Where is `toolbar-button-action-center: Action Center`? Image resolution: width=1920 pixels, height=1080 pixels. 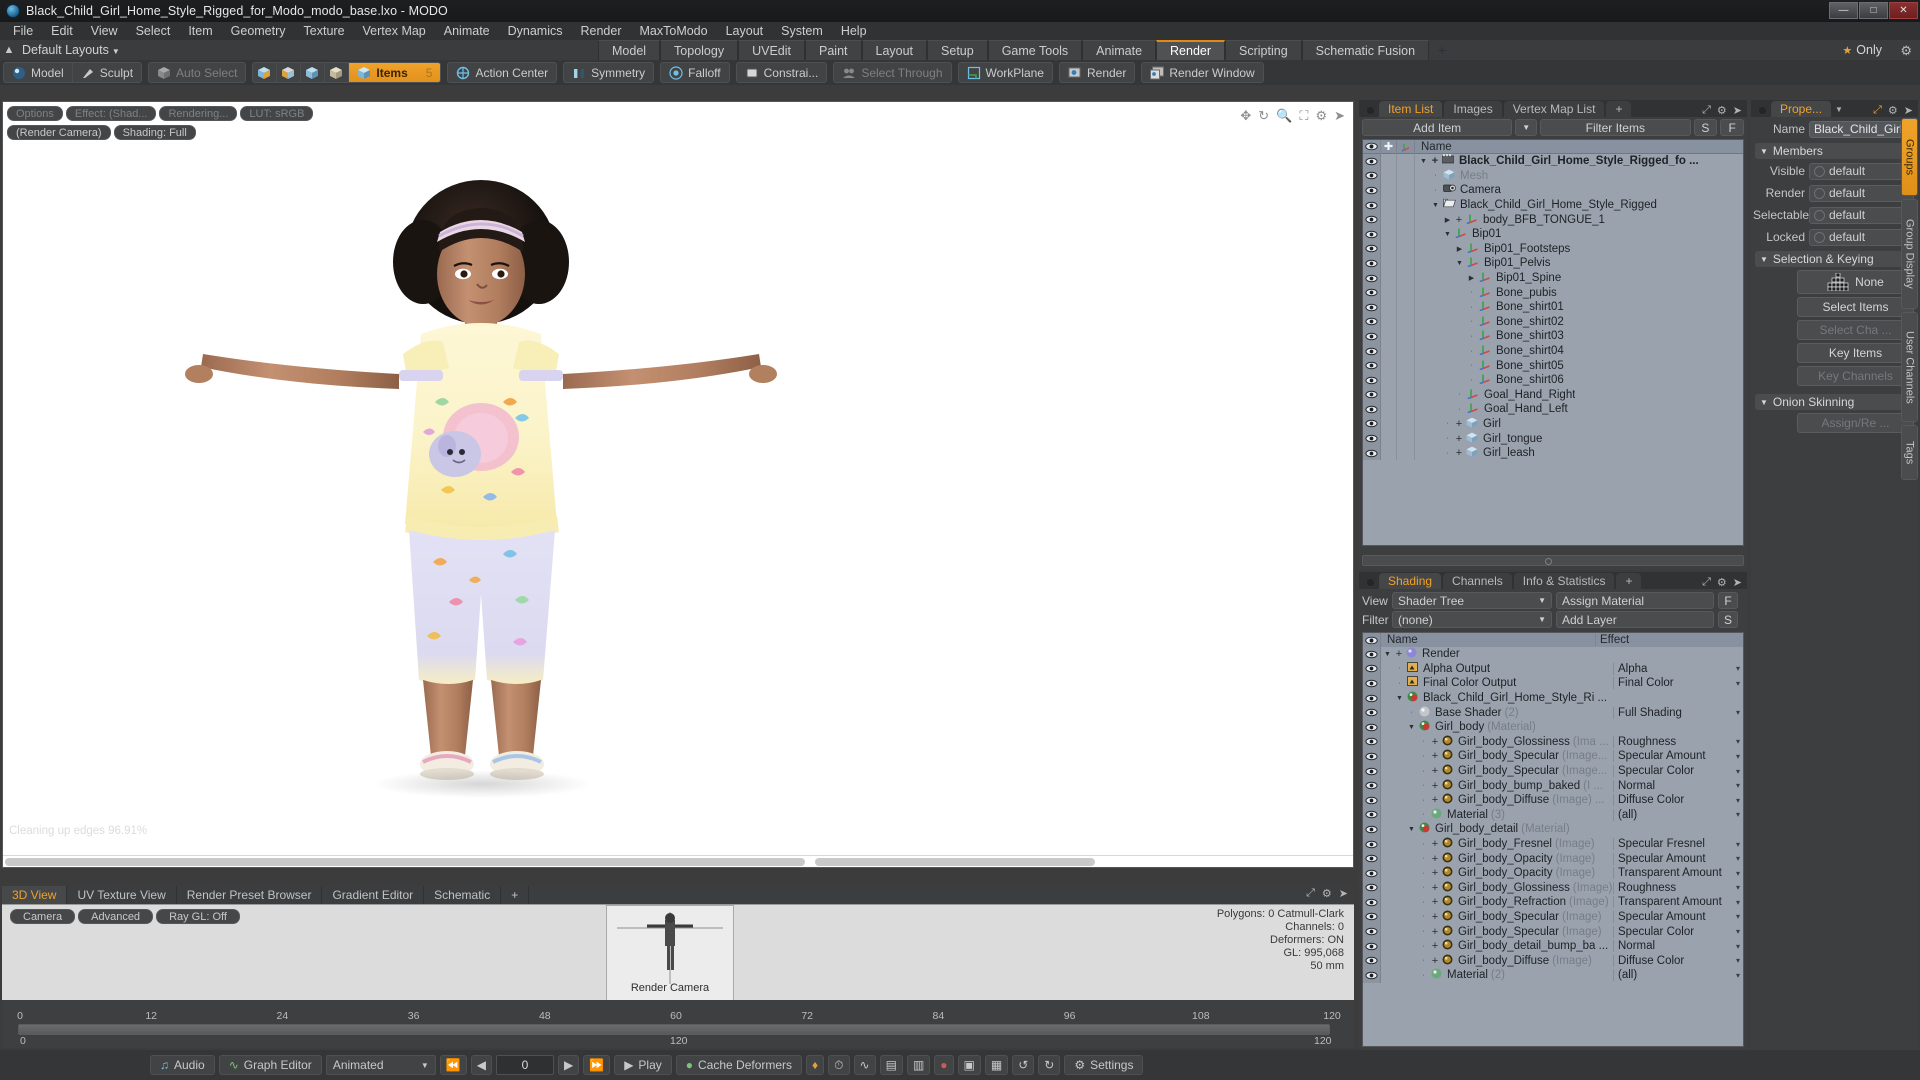 toolbar-button-action-center: Action Center is located at coordinates (502, 72).